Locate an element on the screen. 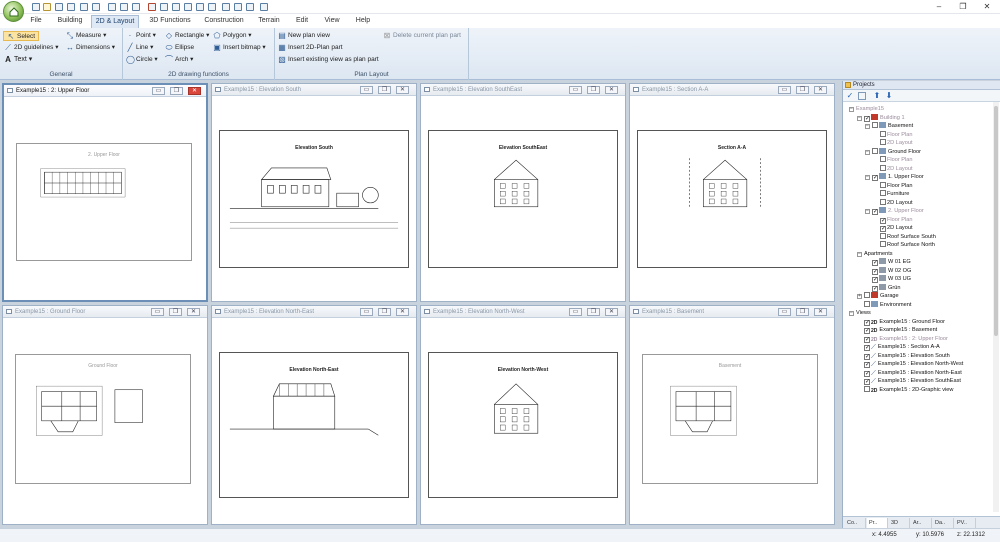  stairs-icon is located at coordinates (188, 7).